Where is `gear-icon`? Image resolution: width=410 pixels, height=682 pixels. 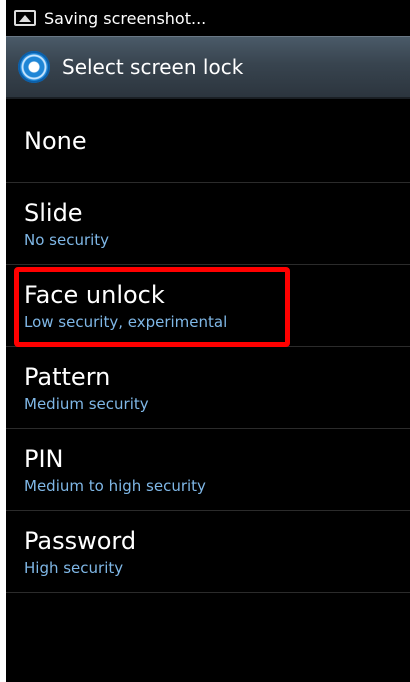 gear-icon is located at coordinates (34, 67).